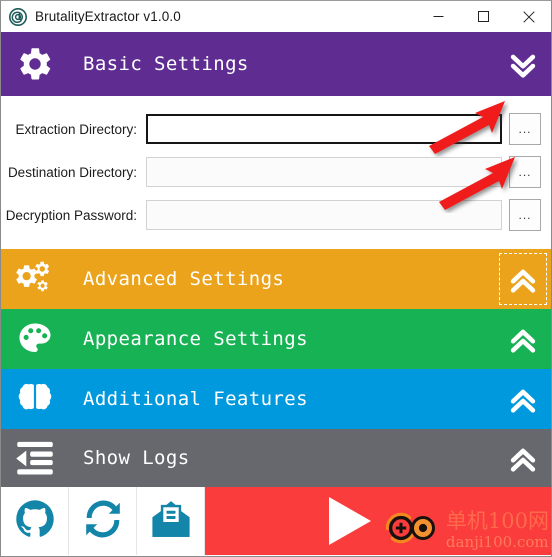 This screenshot has height=557, width=552. What do you see at coordinates (35, 458) in the screenshot?
I see `indent-list-icon` at bounding box center [35, 458].